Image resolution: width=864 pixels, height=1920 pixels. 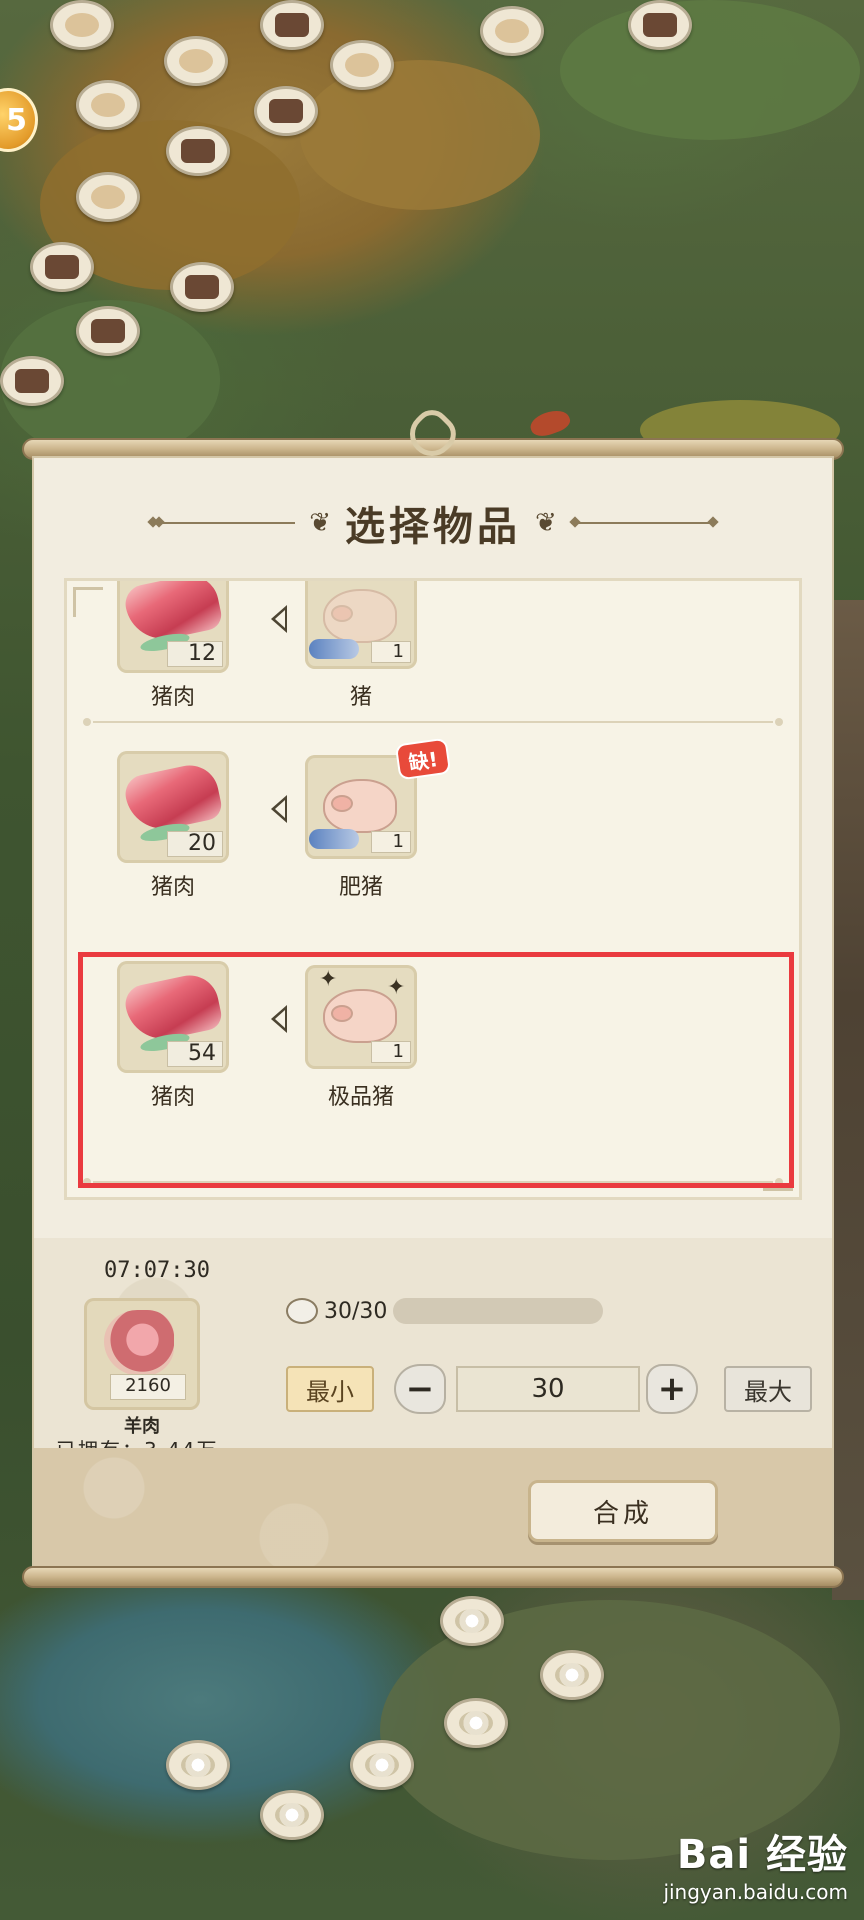 I want to click on recipe-row: 12 猪肉 1 猪, so click(x=433, y=651).